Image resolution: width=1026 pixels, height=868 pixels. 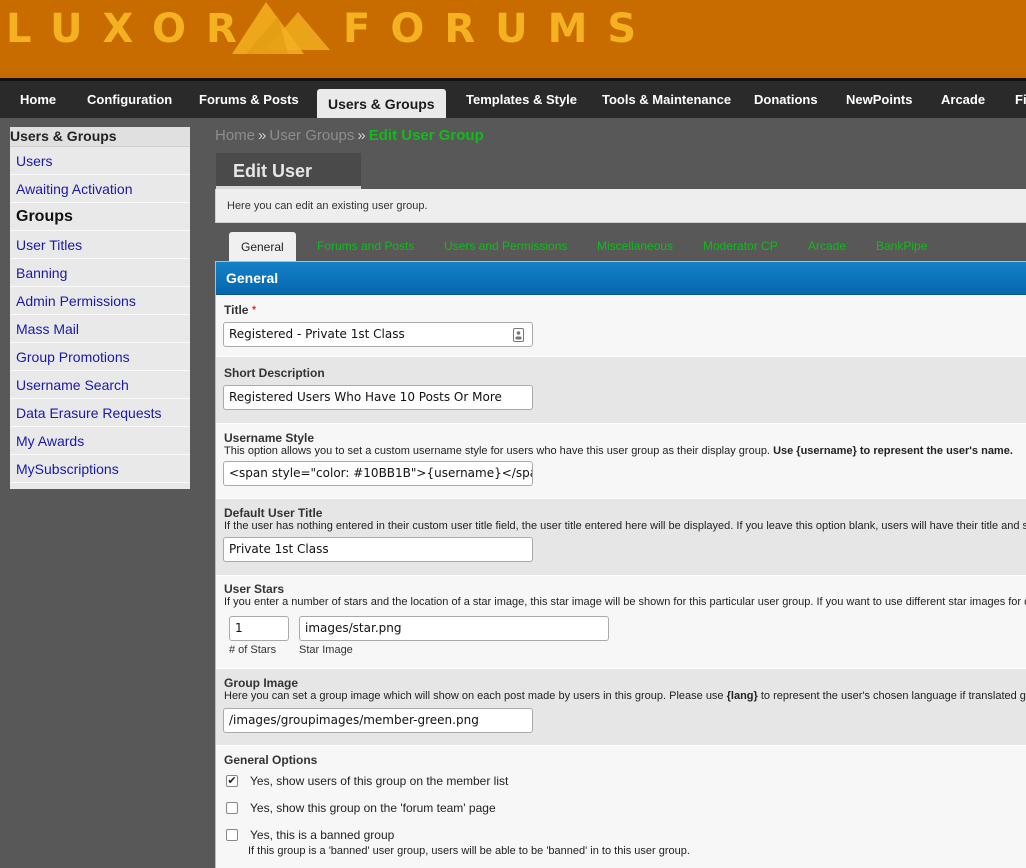 I want to click on star-image-input: images/star.png, so click(x=454, y=628).